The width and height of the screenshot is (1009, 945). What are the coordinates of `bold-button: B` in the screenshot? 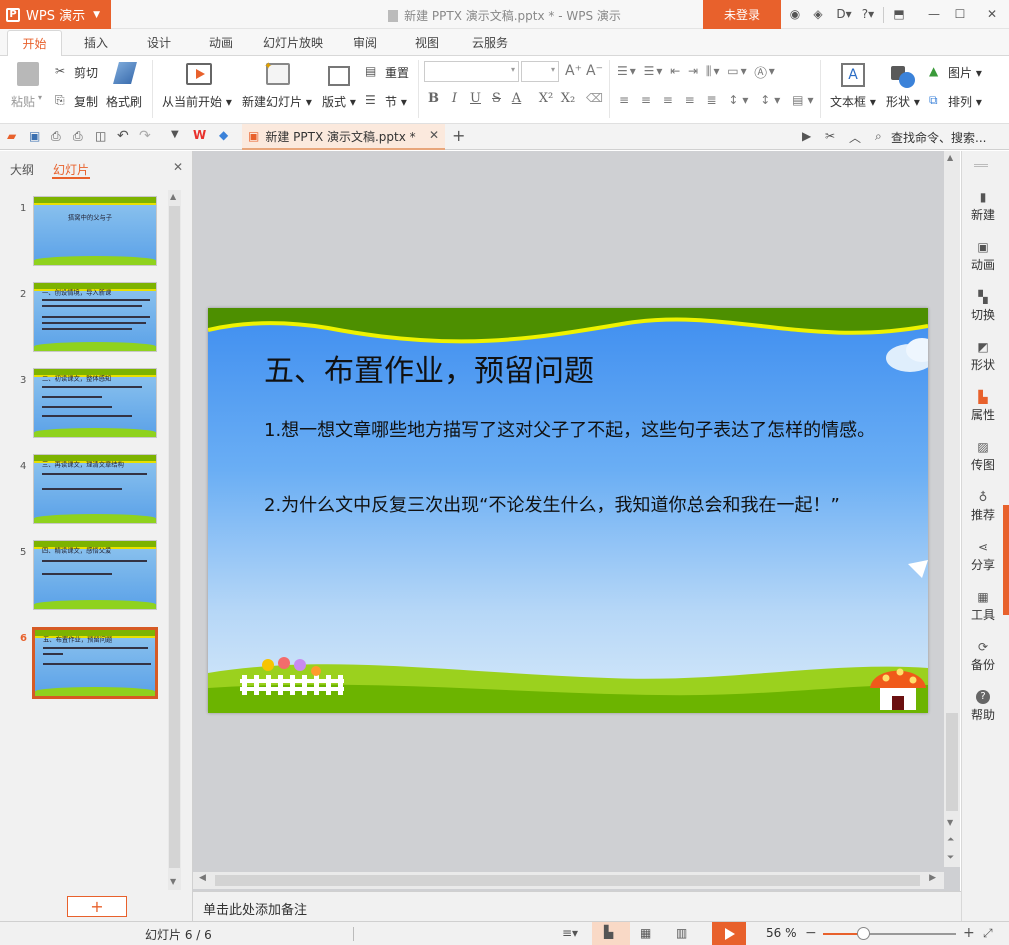 It's located at (433, 99).